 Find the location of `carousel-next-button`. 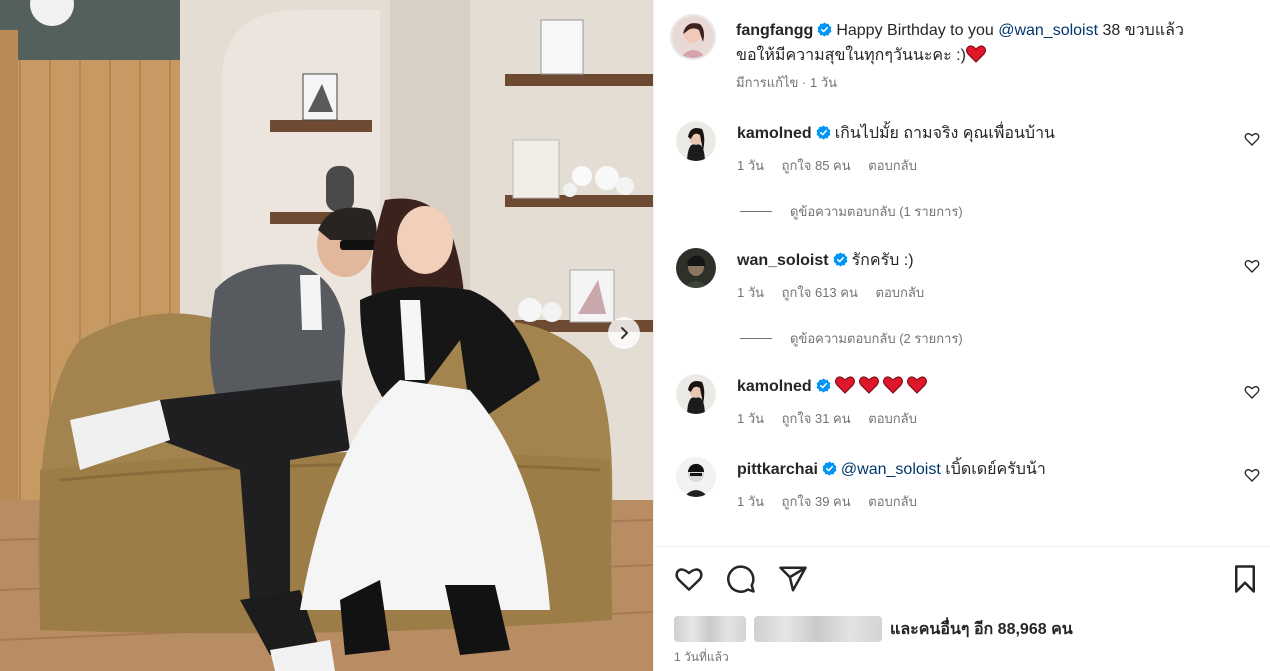

carousel-next-button is located at coordinates (624, 333).